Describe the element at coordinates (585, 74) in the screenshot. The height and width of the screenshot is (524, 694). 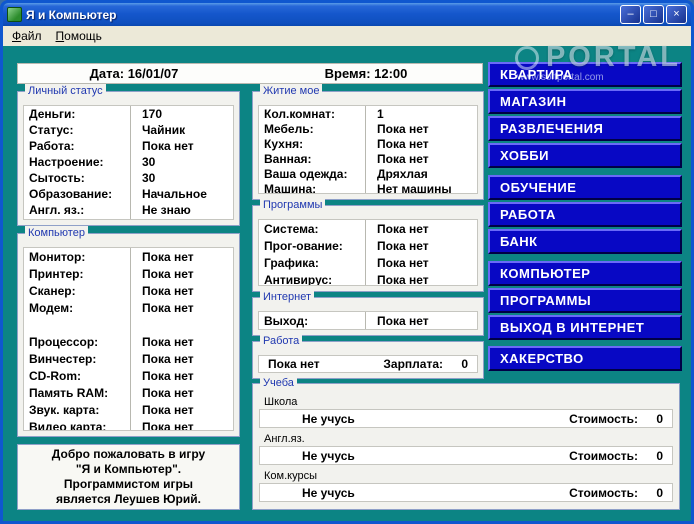
I see `nav-button-apartment: КВАРТИРА` at that location.